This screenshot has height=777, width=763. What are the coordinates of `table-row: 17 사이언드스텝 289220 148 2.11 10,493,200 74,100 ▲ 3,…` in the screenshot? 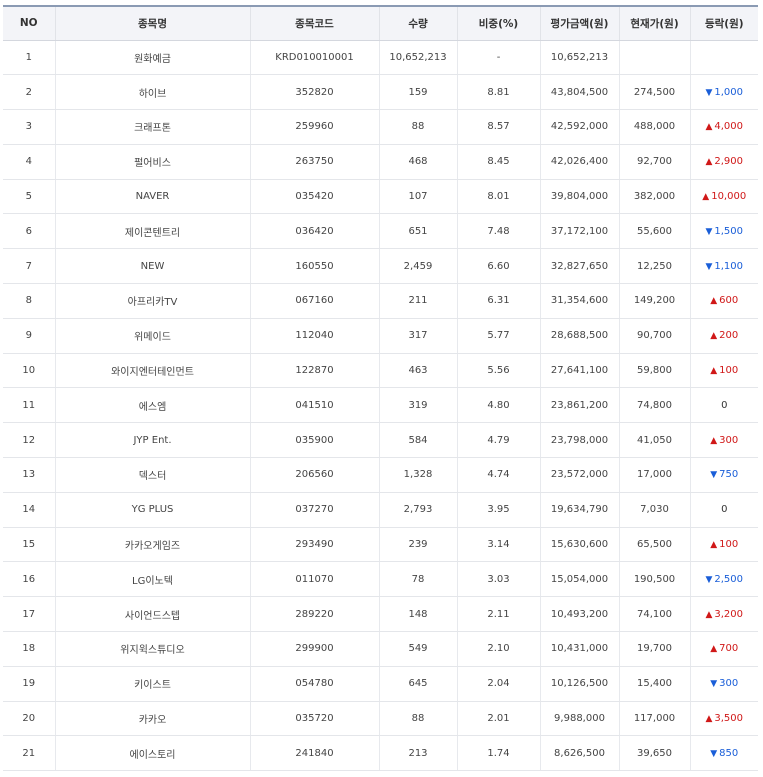 It's located at (380, 614).